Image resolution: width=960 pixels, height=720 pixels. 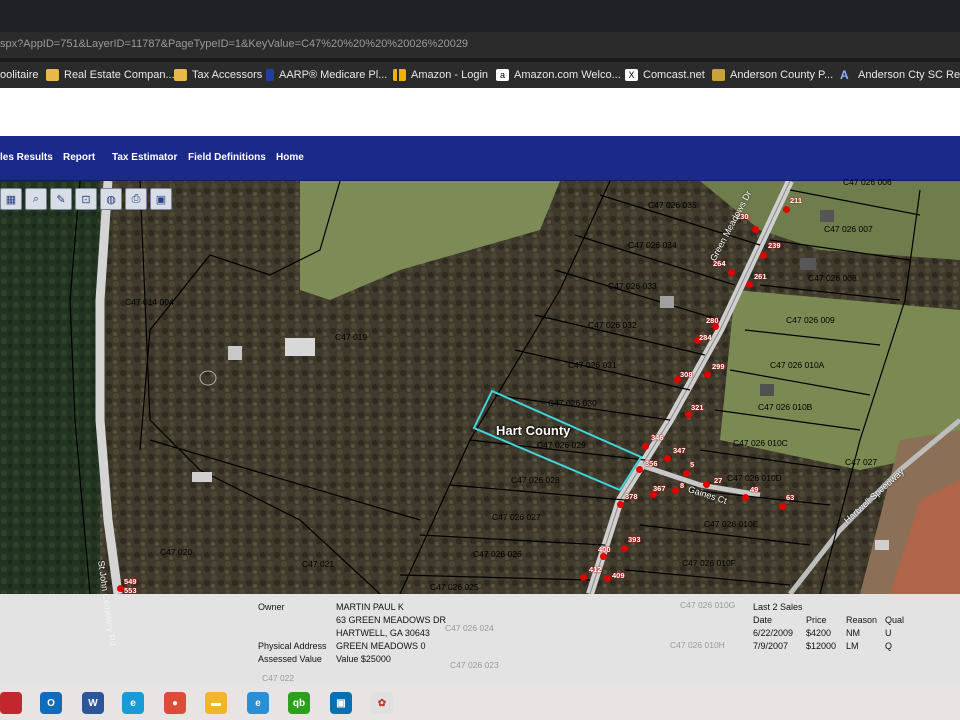 I want to click on zoom-icon: ⌕, so click(x=36, y=199).